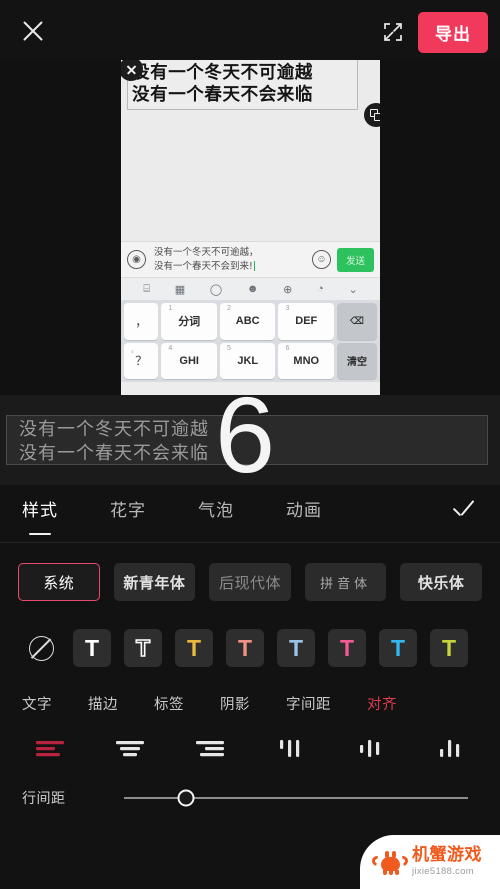 This screenshot has width=500, height=889. What do you see at coordinates (295, 798) in the screenshot?
I see `line-spacing-slider` at bounding box center [295, 798].